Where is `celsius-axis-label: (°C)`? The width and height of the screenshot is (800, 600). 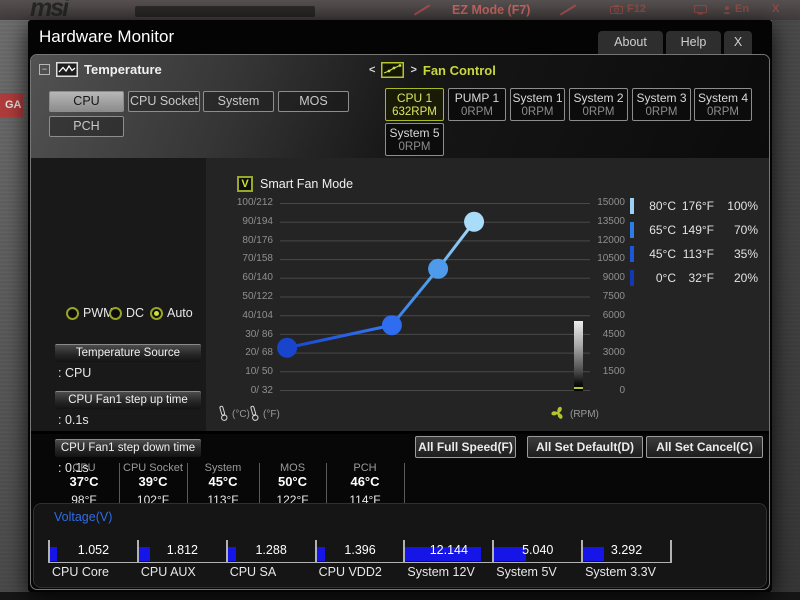 celsius-axis-label: (°C) is located at coordinates (241, 414).